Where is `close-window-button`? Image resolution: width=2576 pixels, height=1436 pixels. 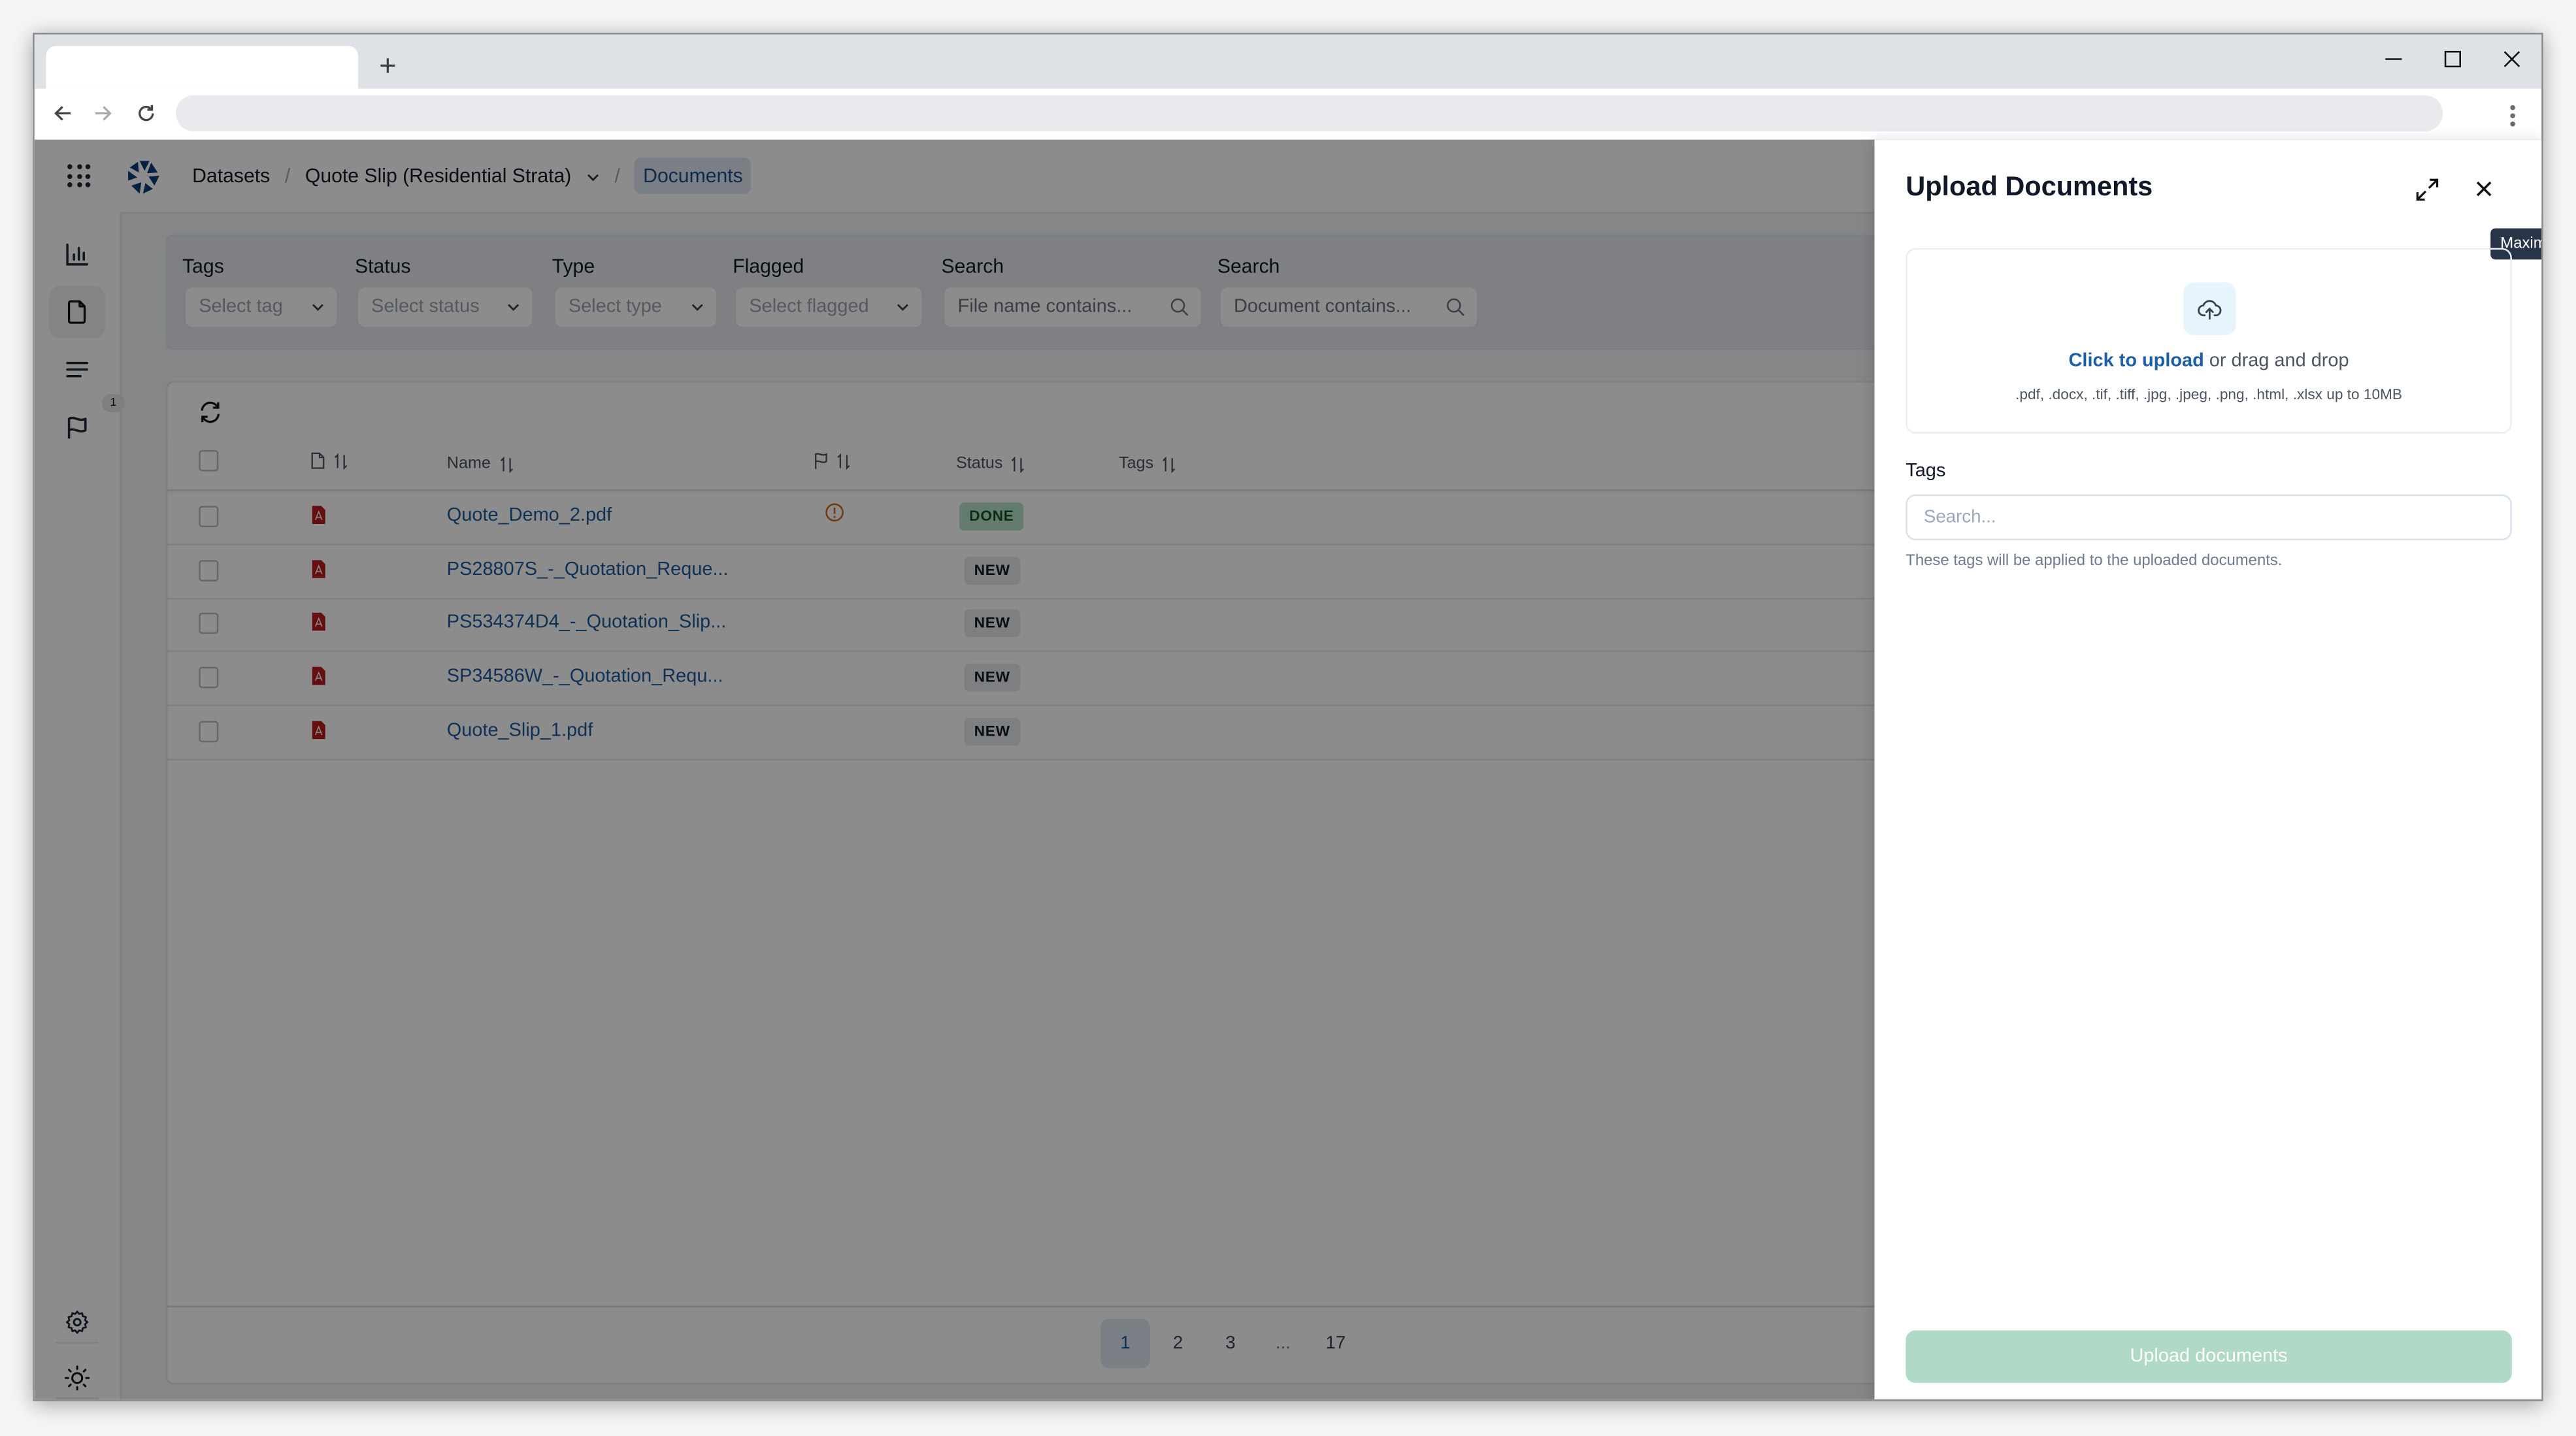
close-window-button is located at coordinates (2512, 59).